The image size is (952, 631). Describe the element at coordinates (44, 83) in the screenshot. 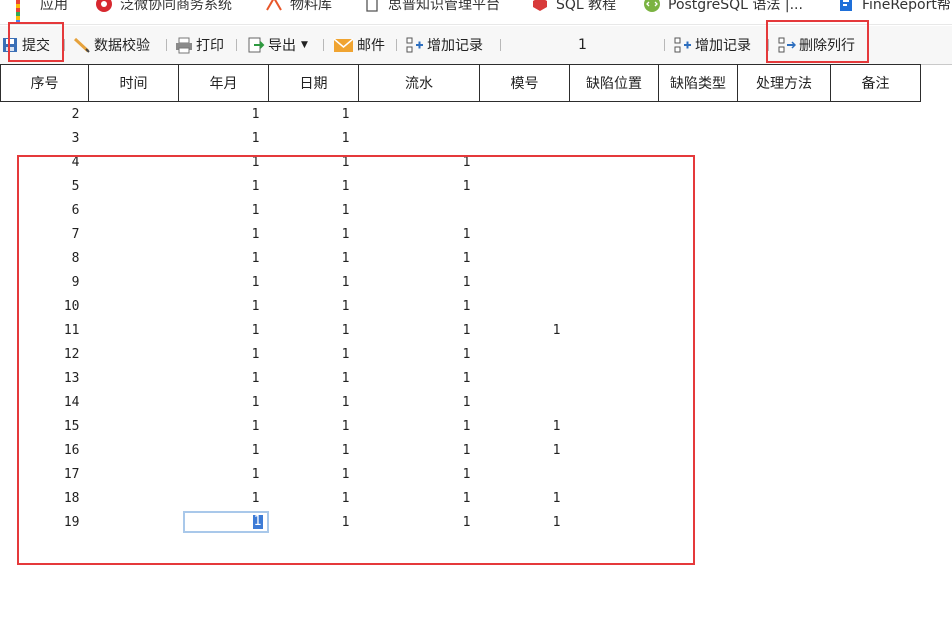

I see `col-header-seq: 序号` at that location.